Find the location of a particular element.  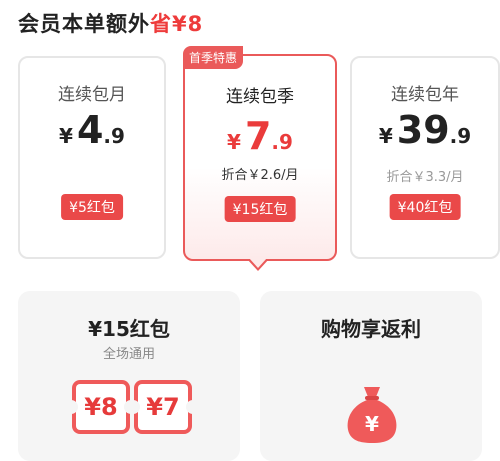

benefit-title: 购物享返利 is located at coordinates (371, 329).